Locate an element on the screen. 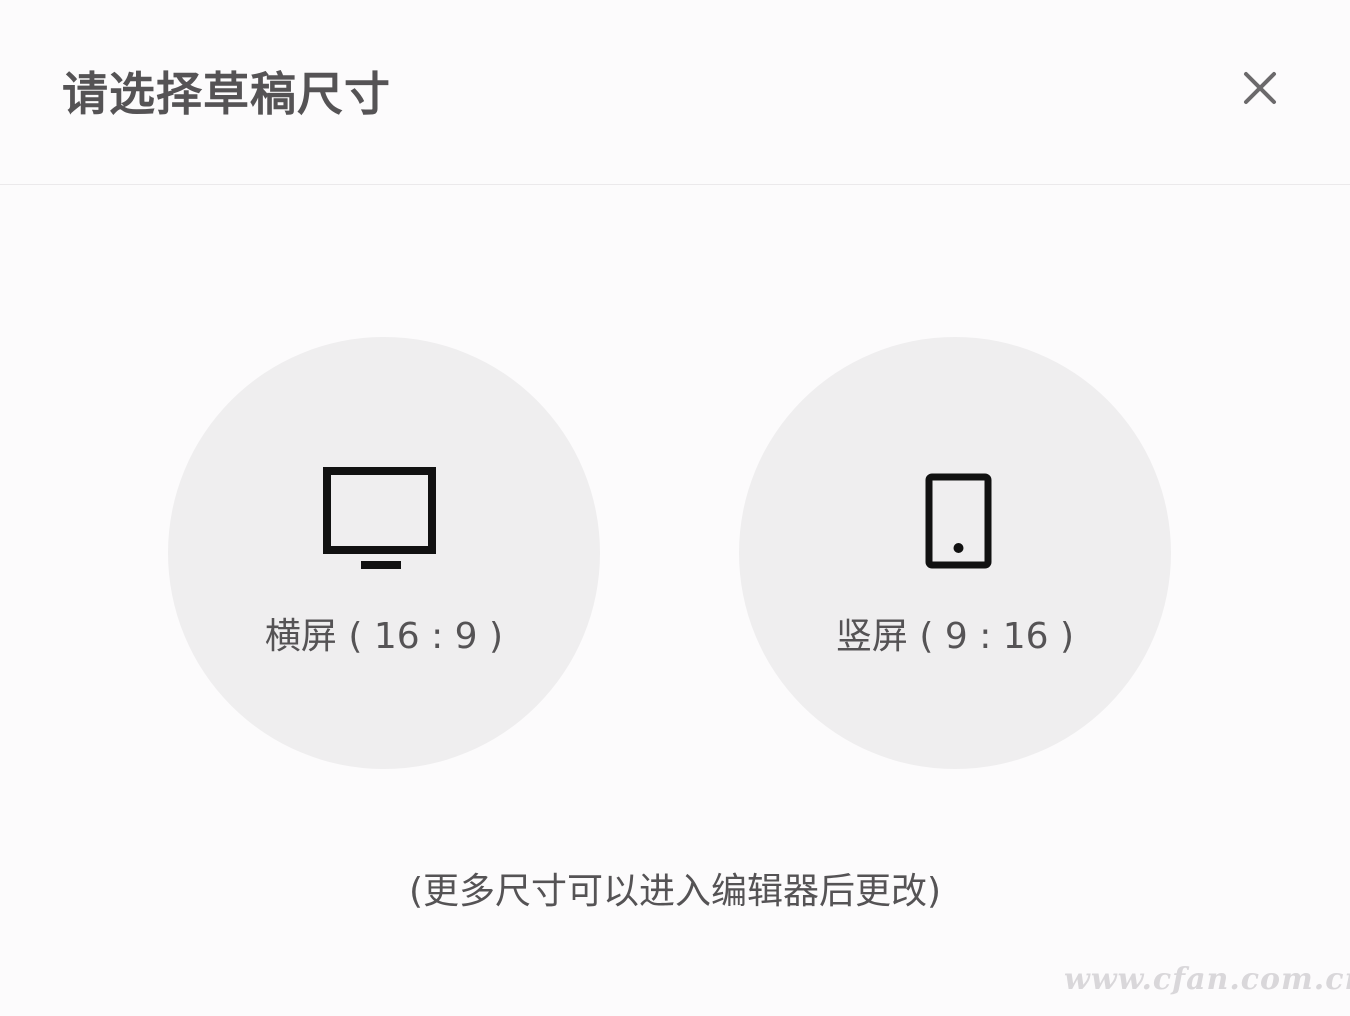 Image resolution: width=1350 pixels, height=1016 pixels. portrait-option: 竖屏 ( 9 : 16 ) is located at coordinates (955, 553).